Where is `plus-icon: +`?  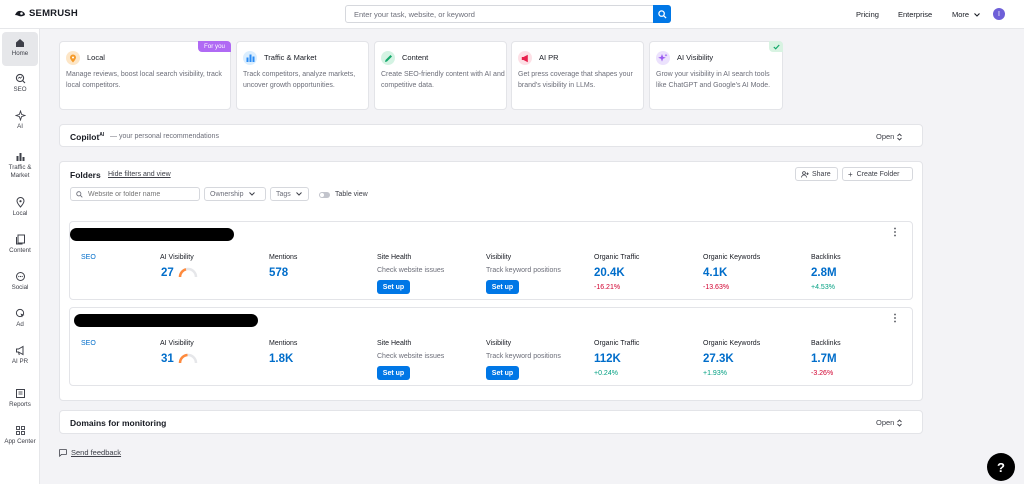
plus-icon: + is located at coordinates (850, 174).